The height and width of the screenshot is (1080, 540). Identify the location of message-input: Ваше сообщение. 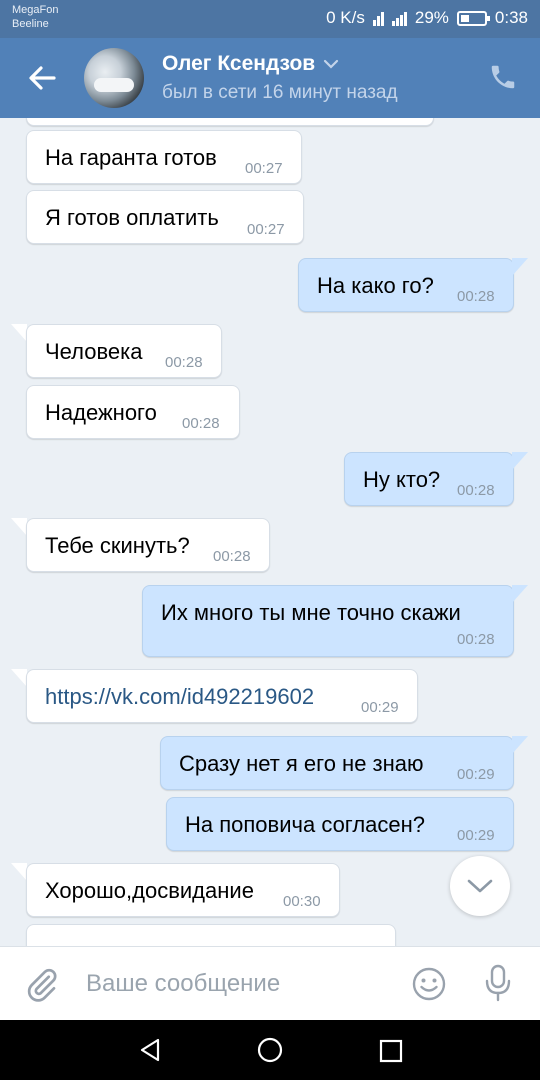
(183, 984).